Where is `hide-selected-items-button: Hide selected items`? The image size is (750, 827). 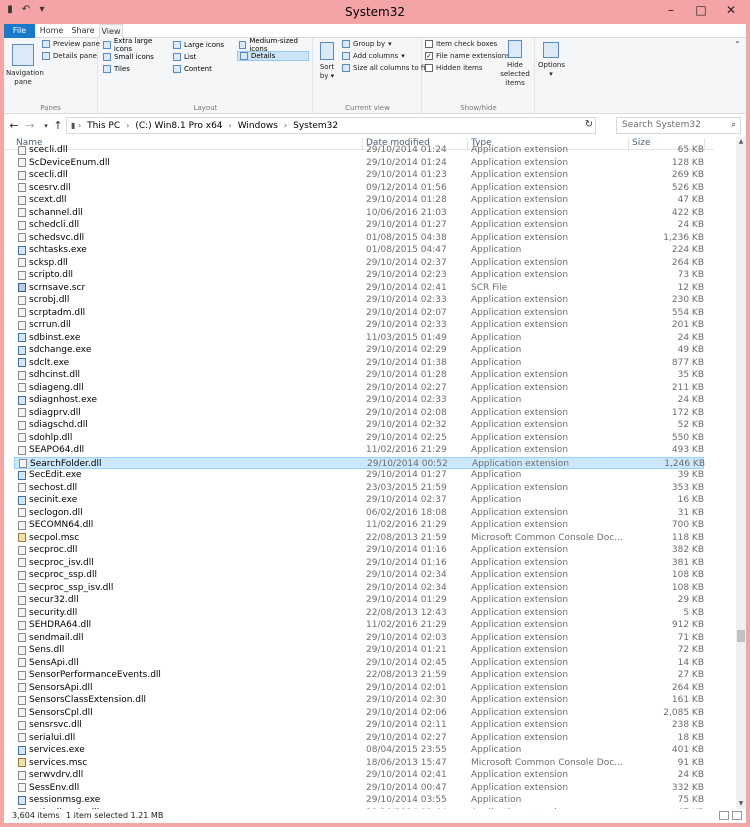 hide-selected-items-button: Hide selected items is located at coordinates (515, 64).